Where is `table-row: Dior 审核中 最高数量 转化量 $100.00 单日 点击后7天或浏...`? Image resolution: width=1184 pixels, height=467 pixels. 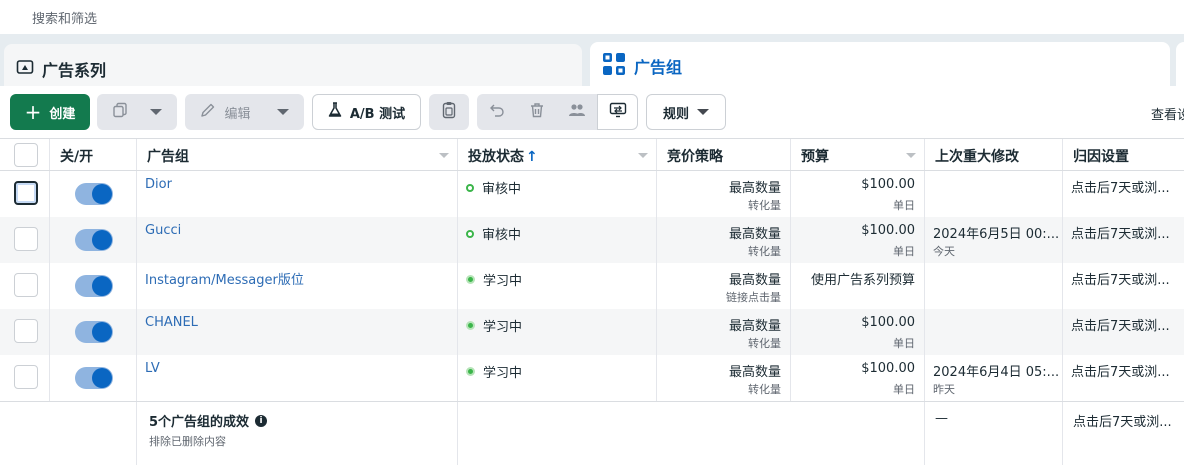 table-row: Dior 审核中 最高数量 转化量 $100.00 单日 点击后7天或浏... is located at coordinates (592, 194).